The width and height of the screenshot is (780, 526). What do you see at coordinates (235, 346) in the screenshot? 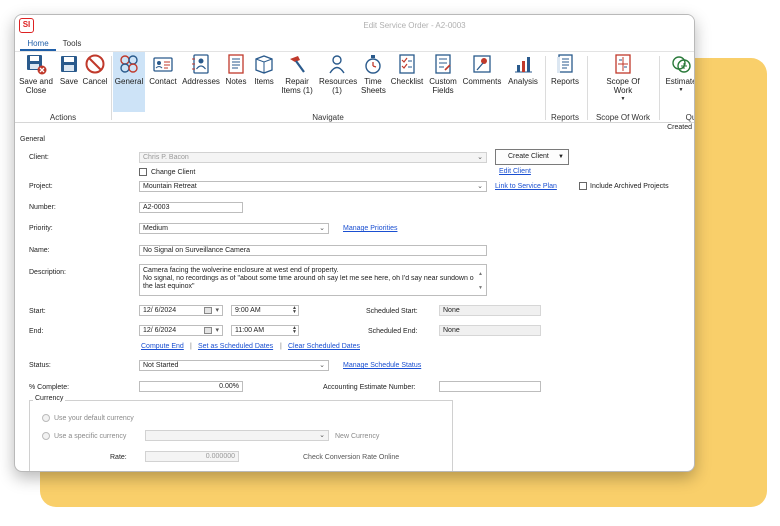
I see `set-as-scheduled-dates-link: Set as Scheduled Dates` at bounding box center [235, 346].